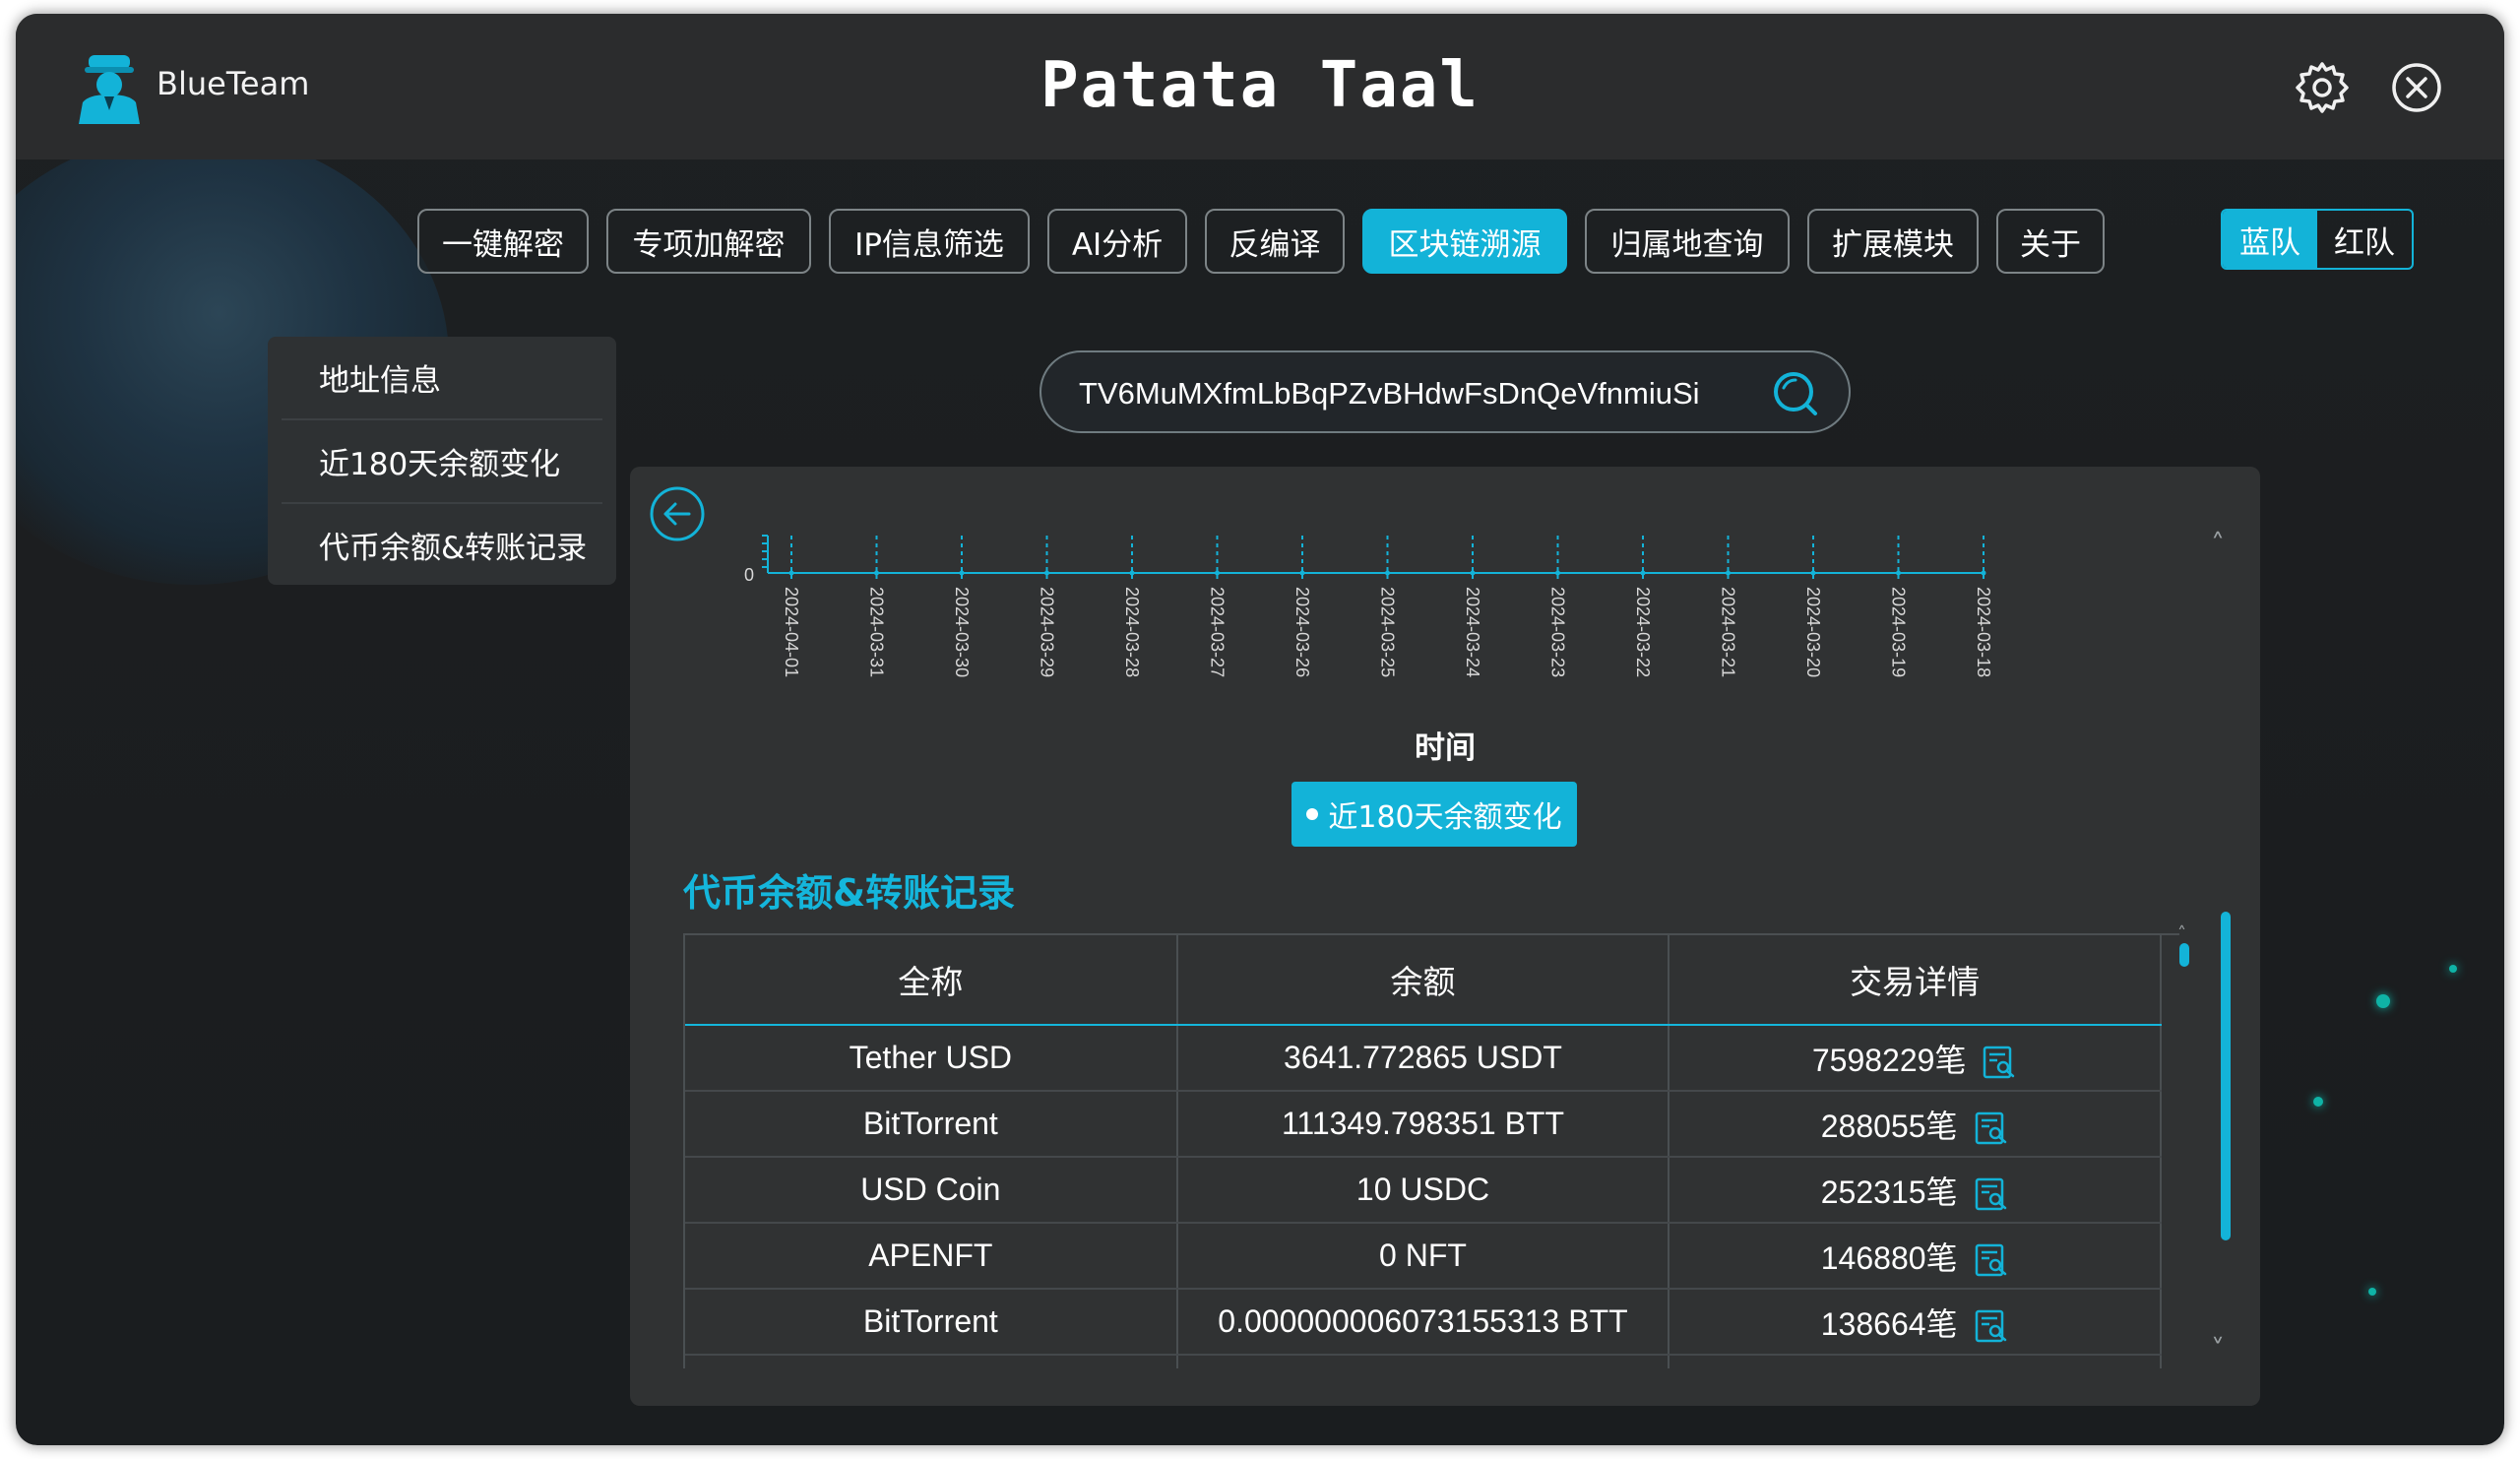 The height and width of the screenshot is (1459, 2520). I want to click on tx-count: 138664笔, so click(1889, 1323).